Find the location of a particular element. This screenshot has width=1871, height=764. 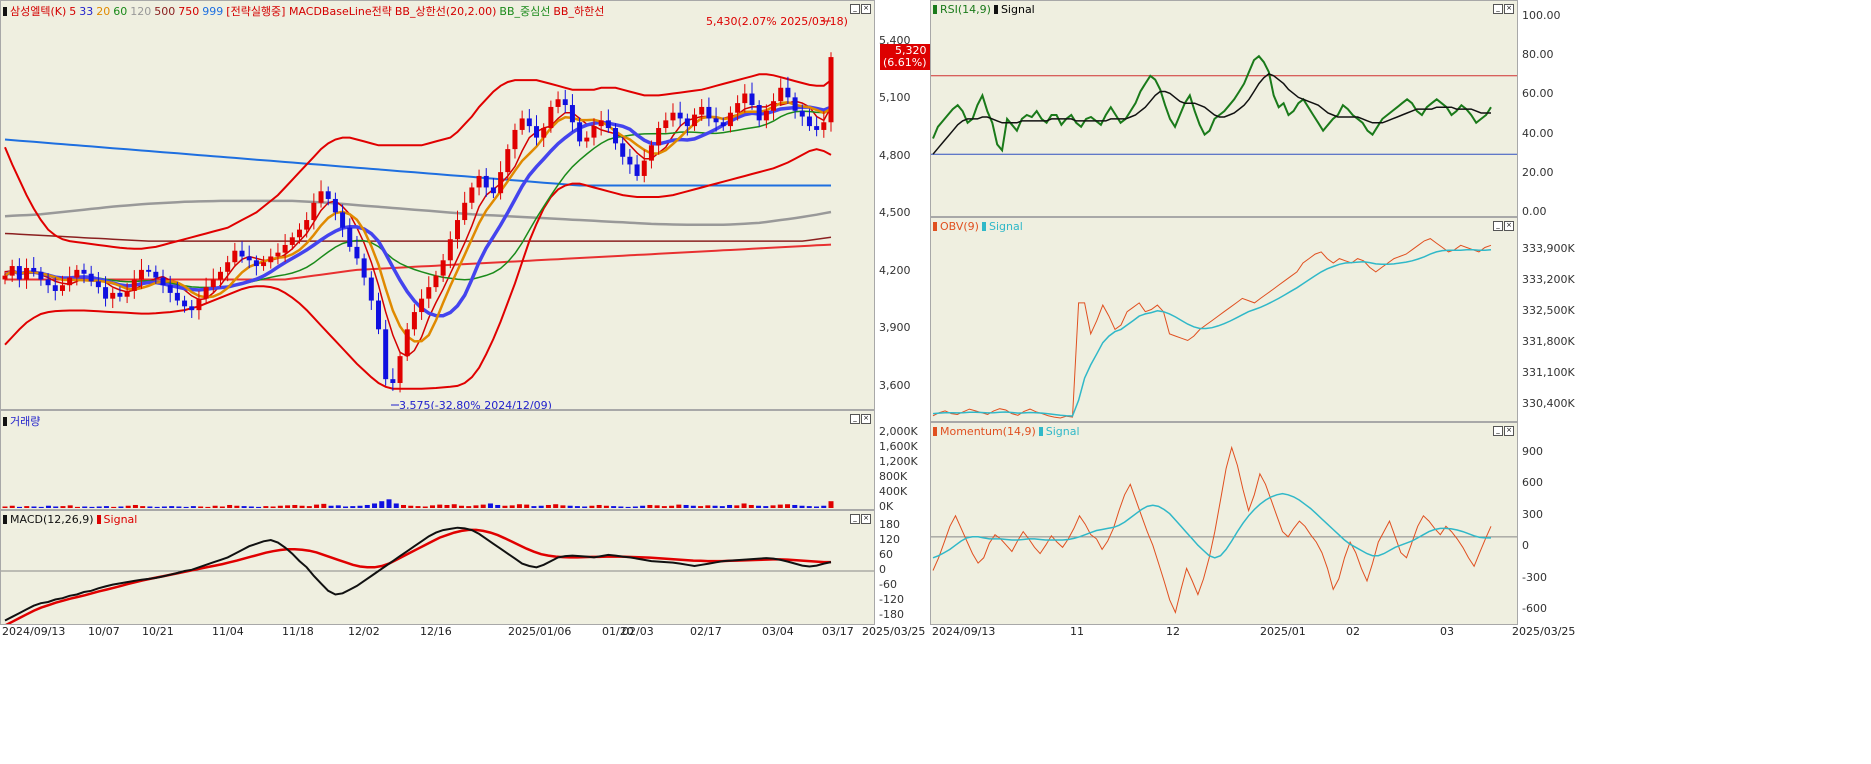

rsi-axis: 100.00 80.00 60.00 40.00 20.00 0.00 is located at coordinates (1544, 109).